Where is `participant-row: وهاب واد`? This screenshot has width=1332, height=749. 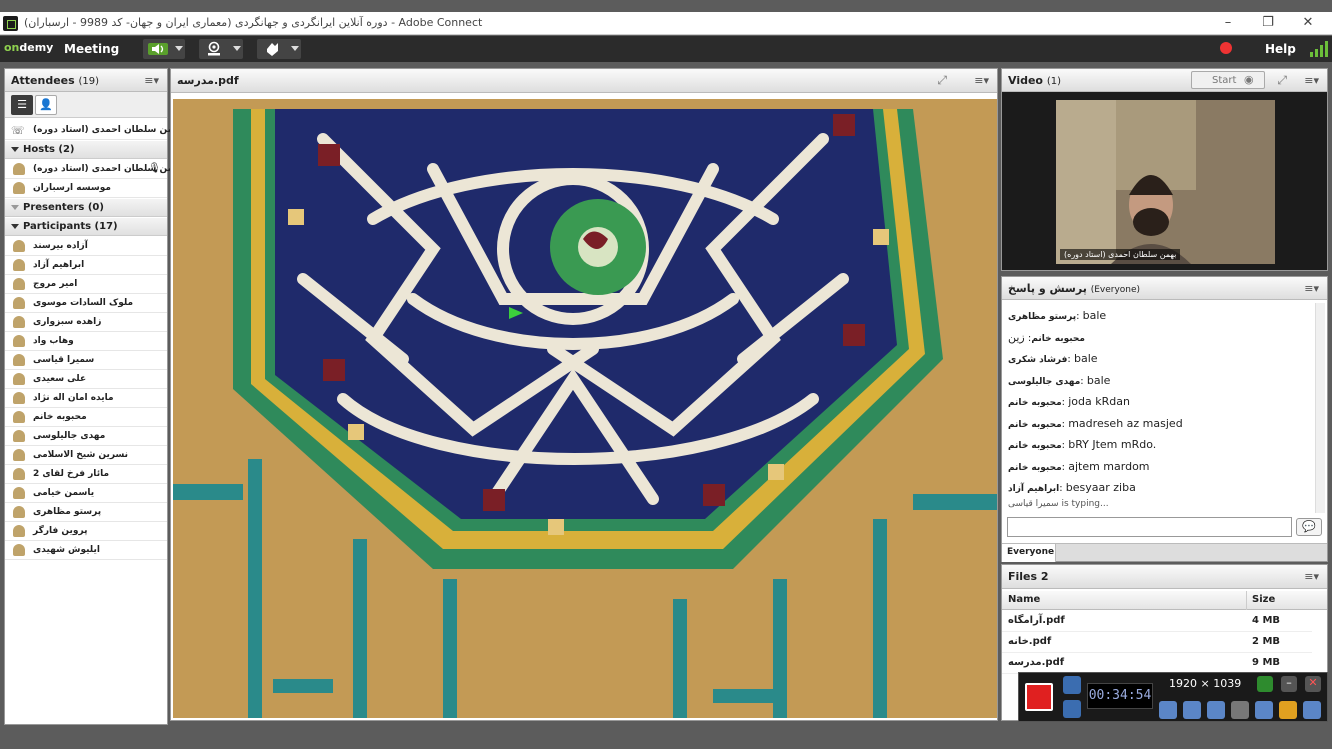 participant-row: وهاب واد is located at coordinates (86, 341).